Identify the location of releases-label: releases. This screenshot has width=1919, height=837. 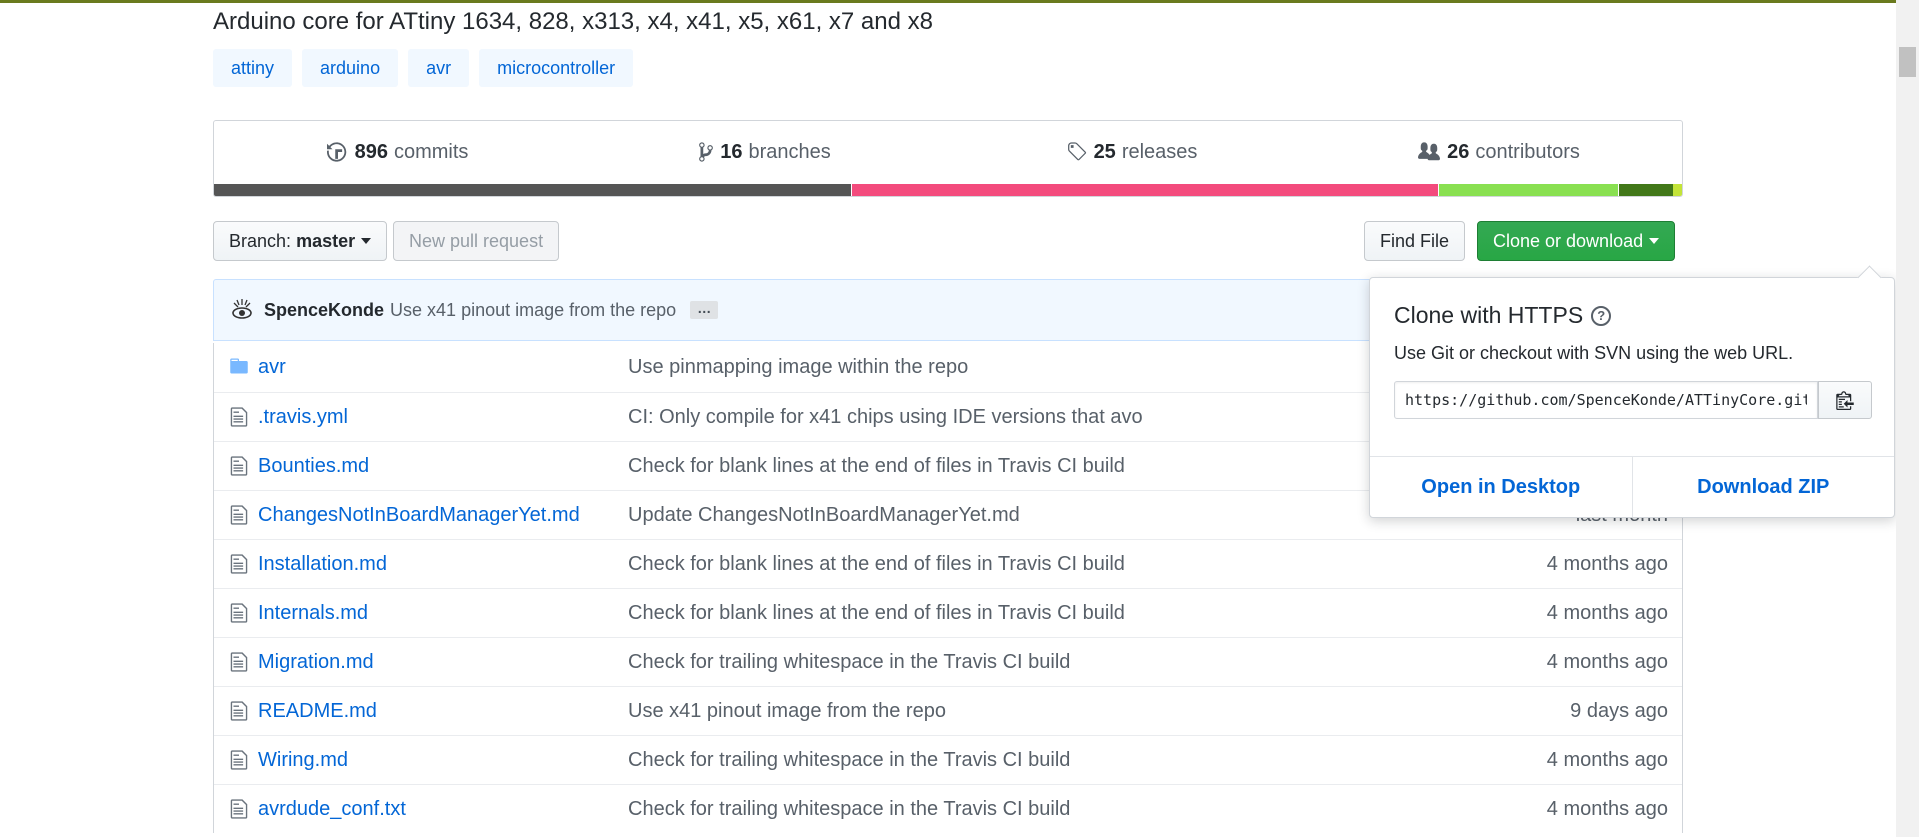
(1159, 151).